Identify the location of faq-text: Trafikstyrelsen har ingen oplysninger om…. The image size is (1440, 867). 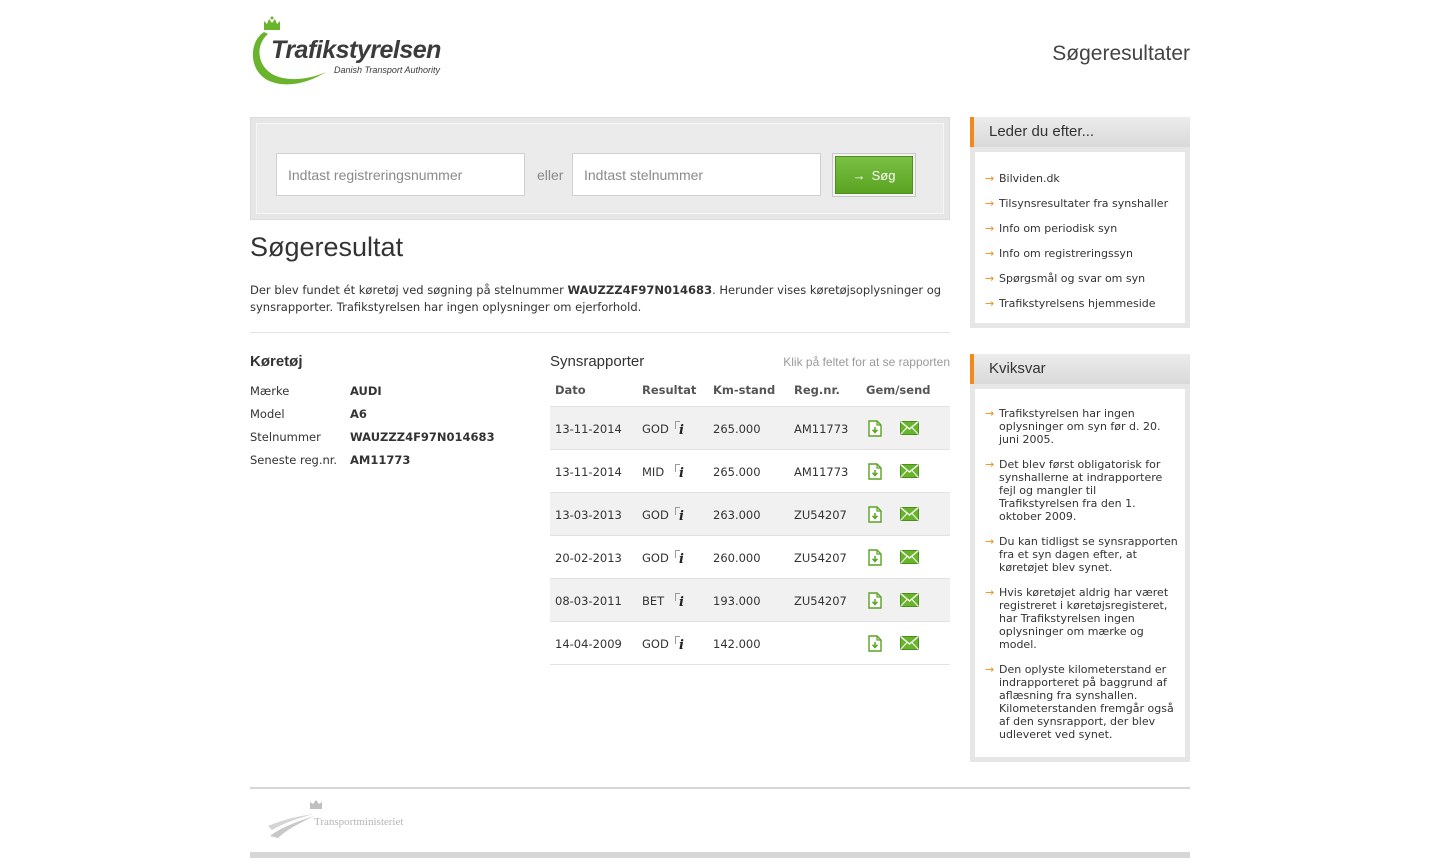
(1080, 426).